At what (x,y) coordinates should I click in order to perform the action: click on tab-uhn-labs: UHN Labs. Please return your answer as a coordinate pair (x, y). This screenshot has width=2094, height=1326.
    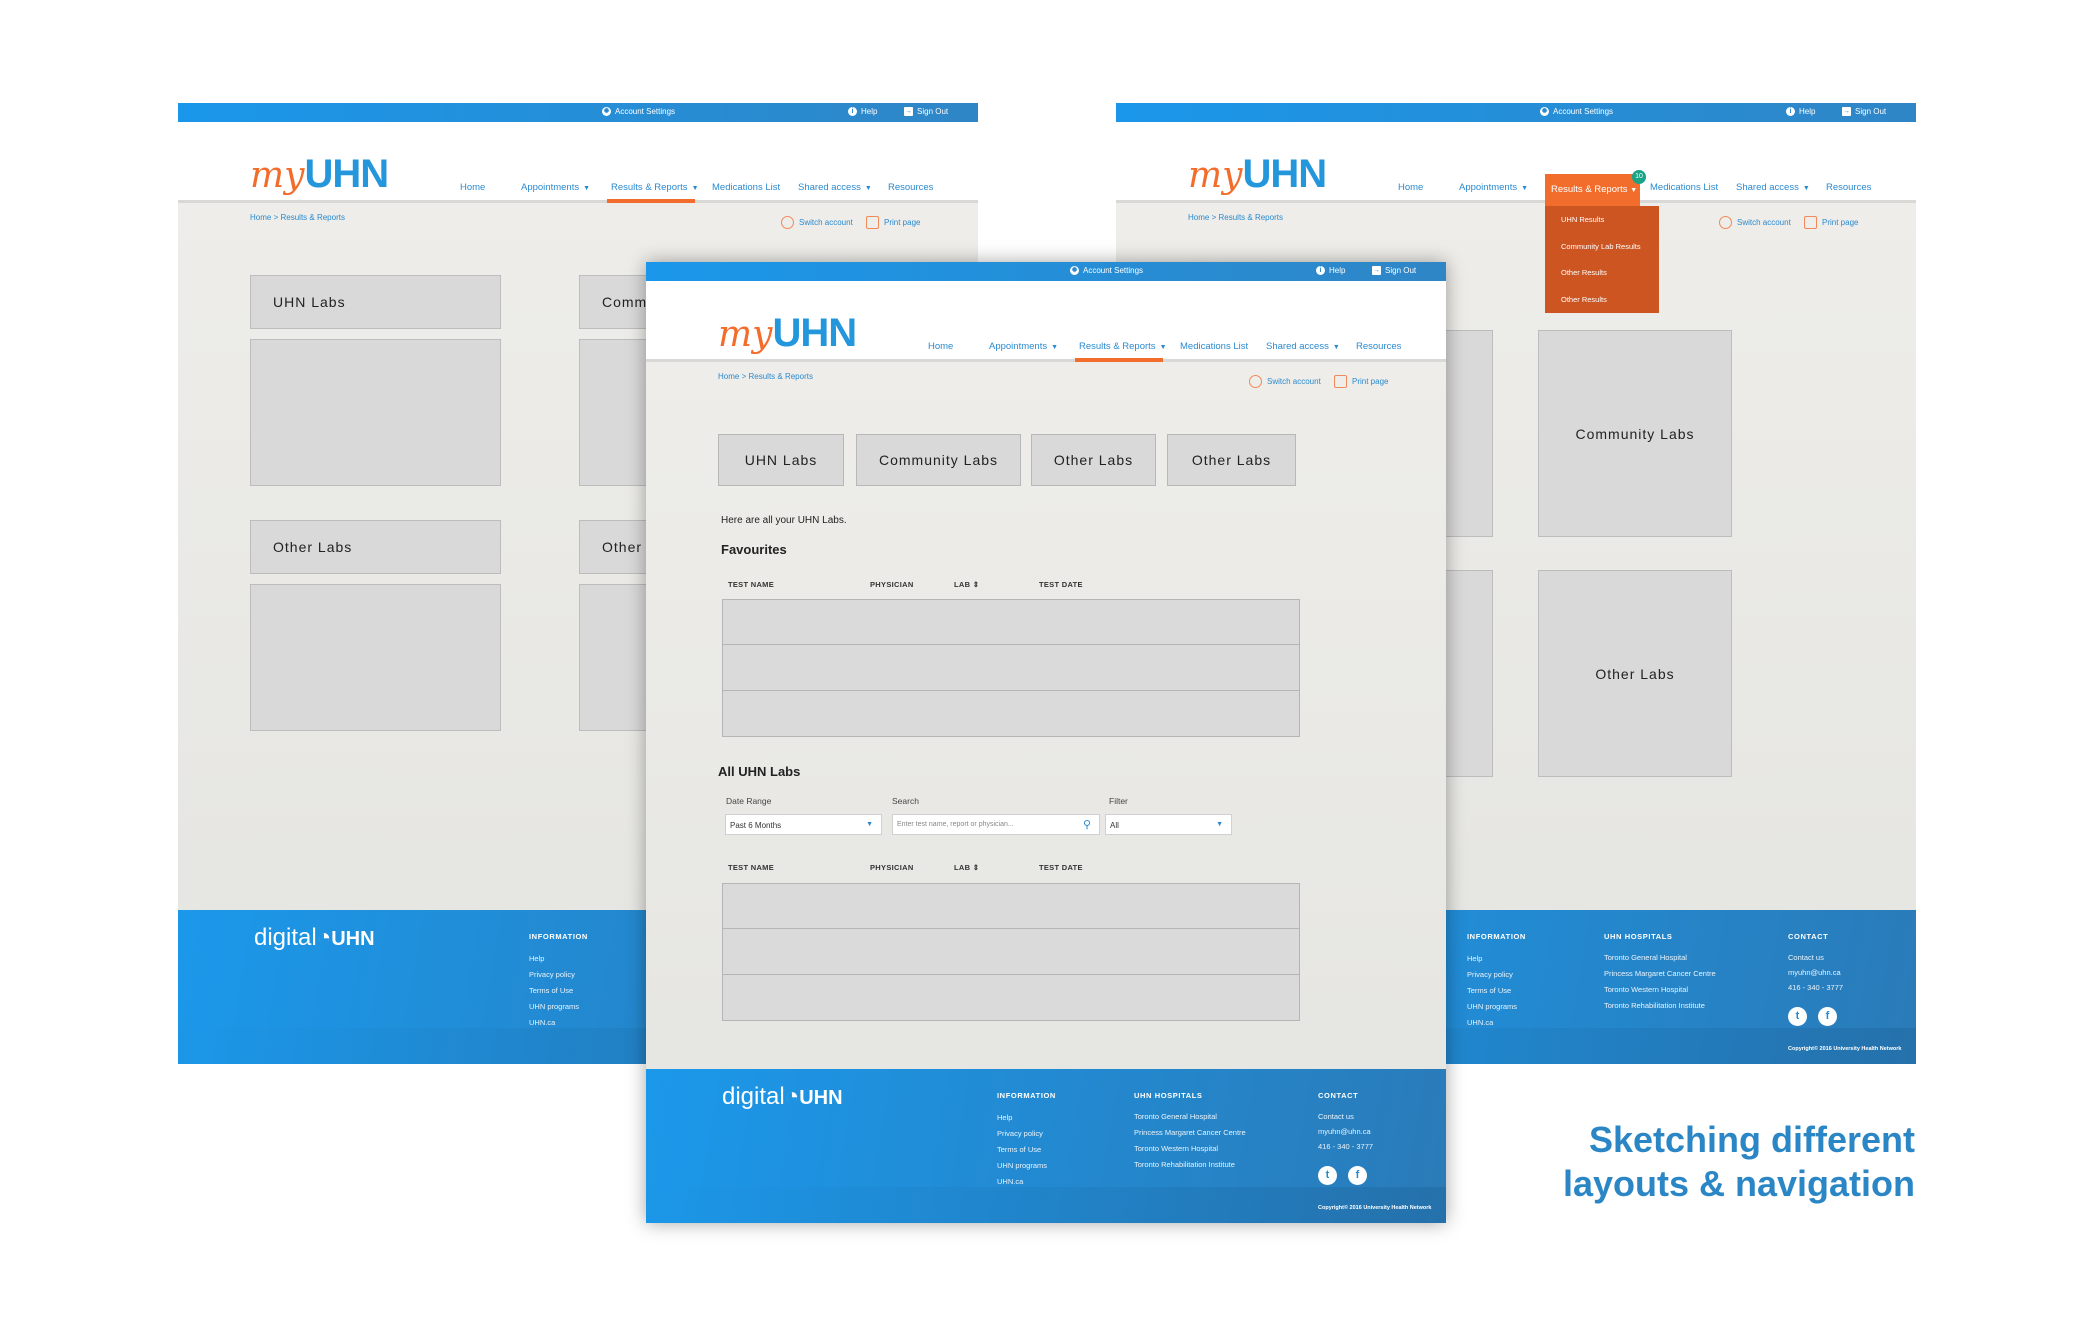
    Looking at the image, I should click on (781, 460).